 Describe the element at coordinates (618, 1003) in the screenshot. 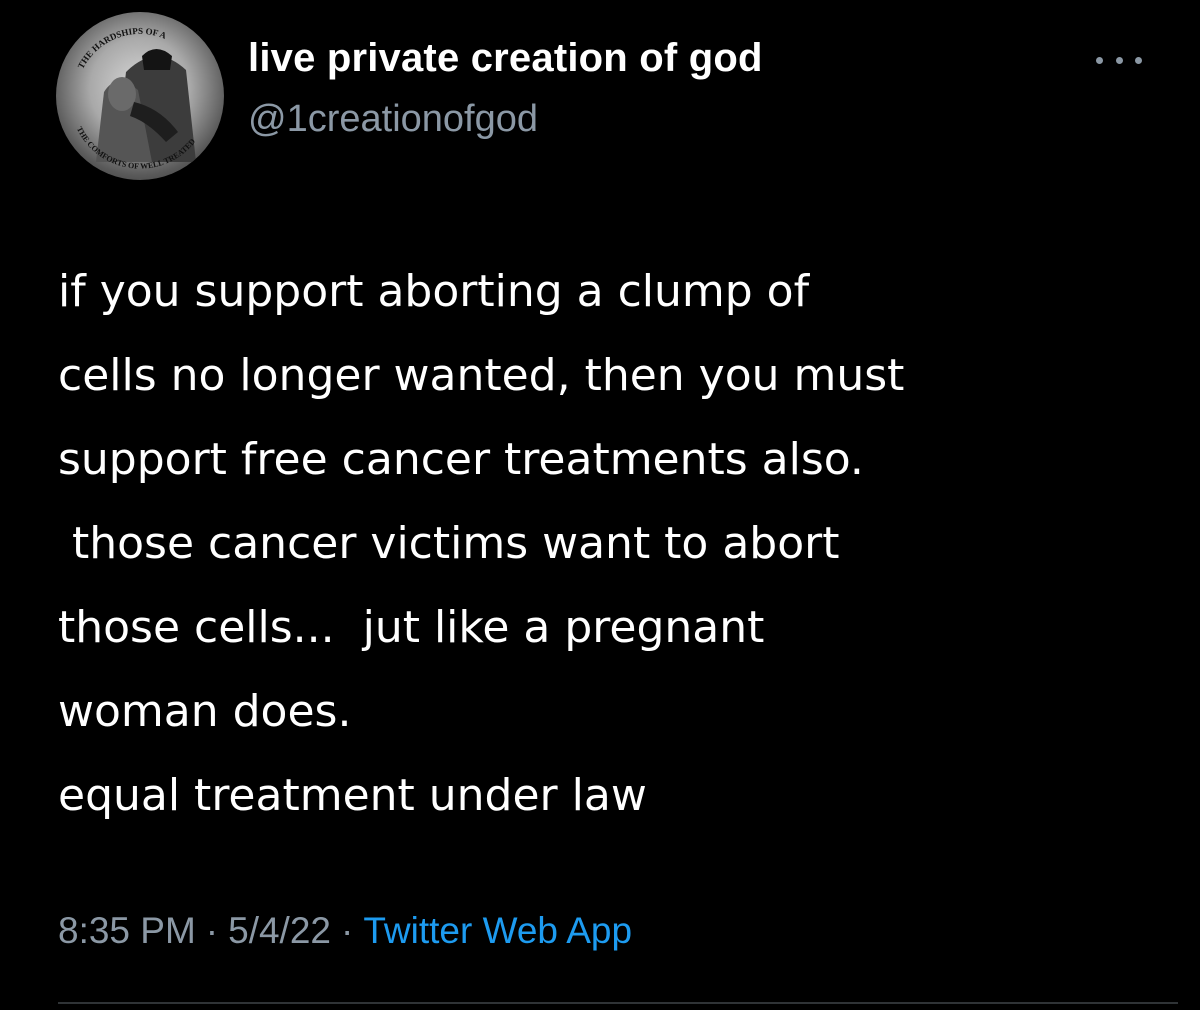

I see `divider` at that location.